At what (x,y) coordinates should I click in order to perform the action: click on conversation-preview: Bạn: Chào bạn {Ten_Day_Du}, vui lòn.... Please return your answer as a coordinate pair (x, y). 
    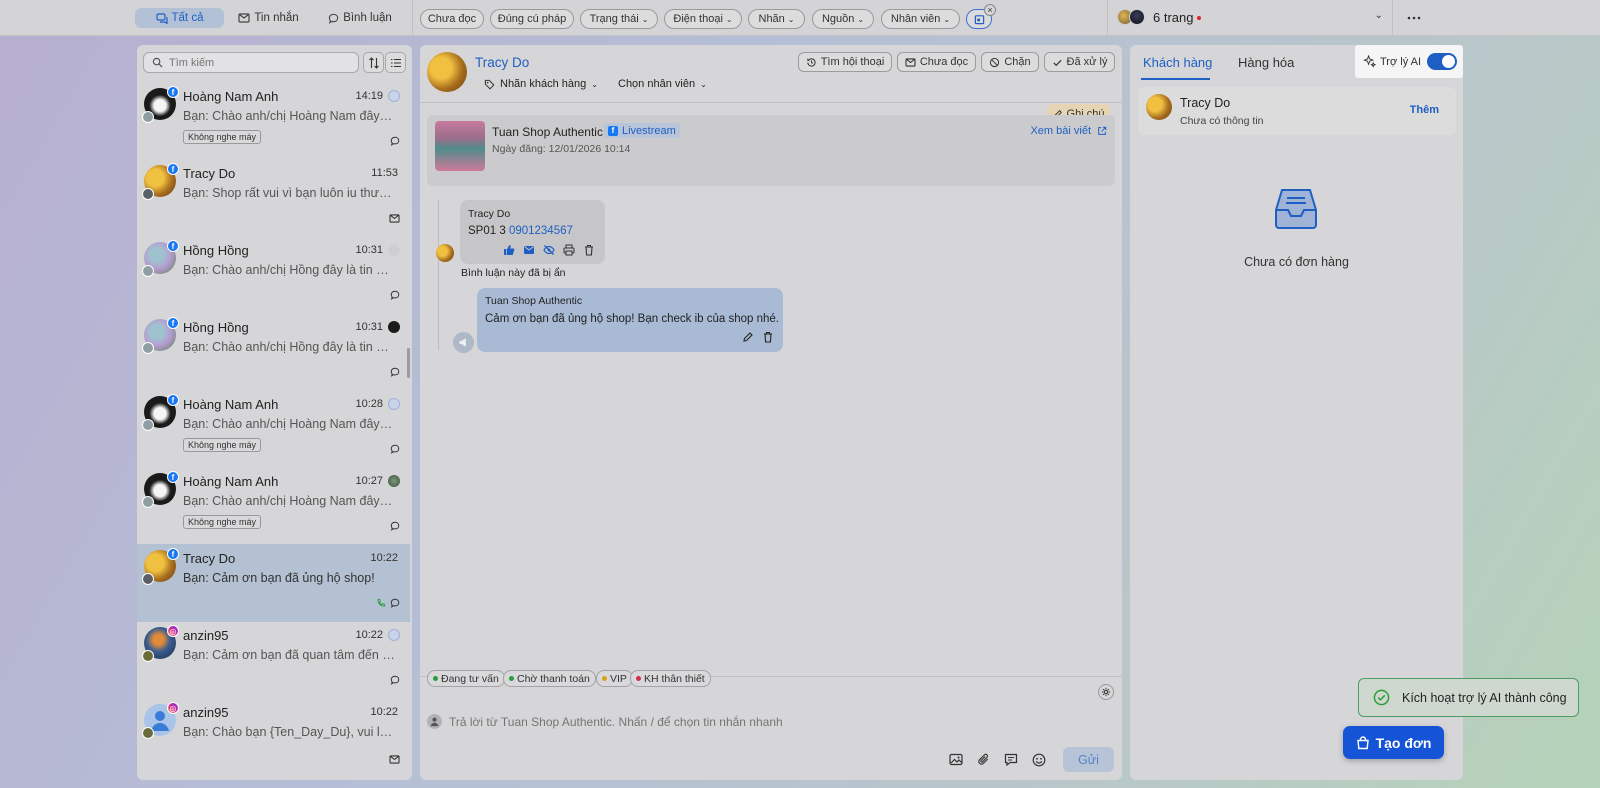
    Looking at the image, I should click on (289, 732).